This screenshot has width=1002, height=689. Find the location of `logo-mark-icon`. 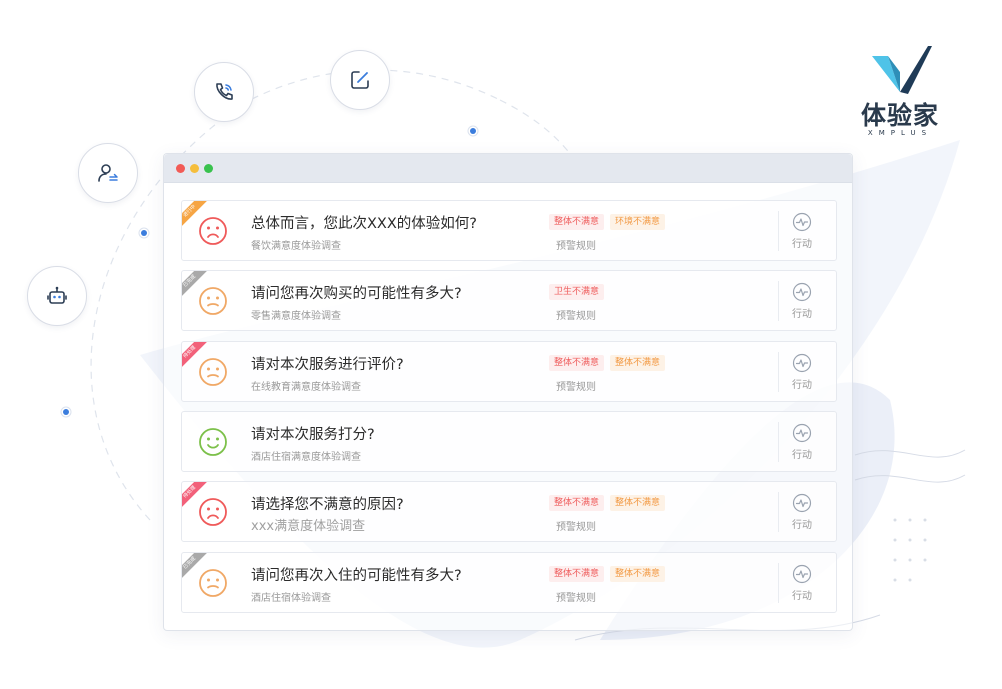

logo-mark-icon is located at coordinates (902, 70).